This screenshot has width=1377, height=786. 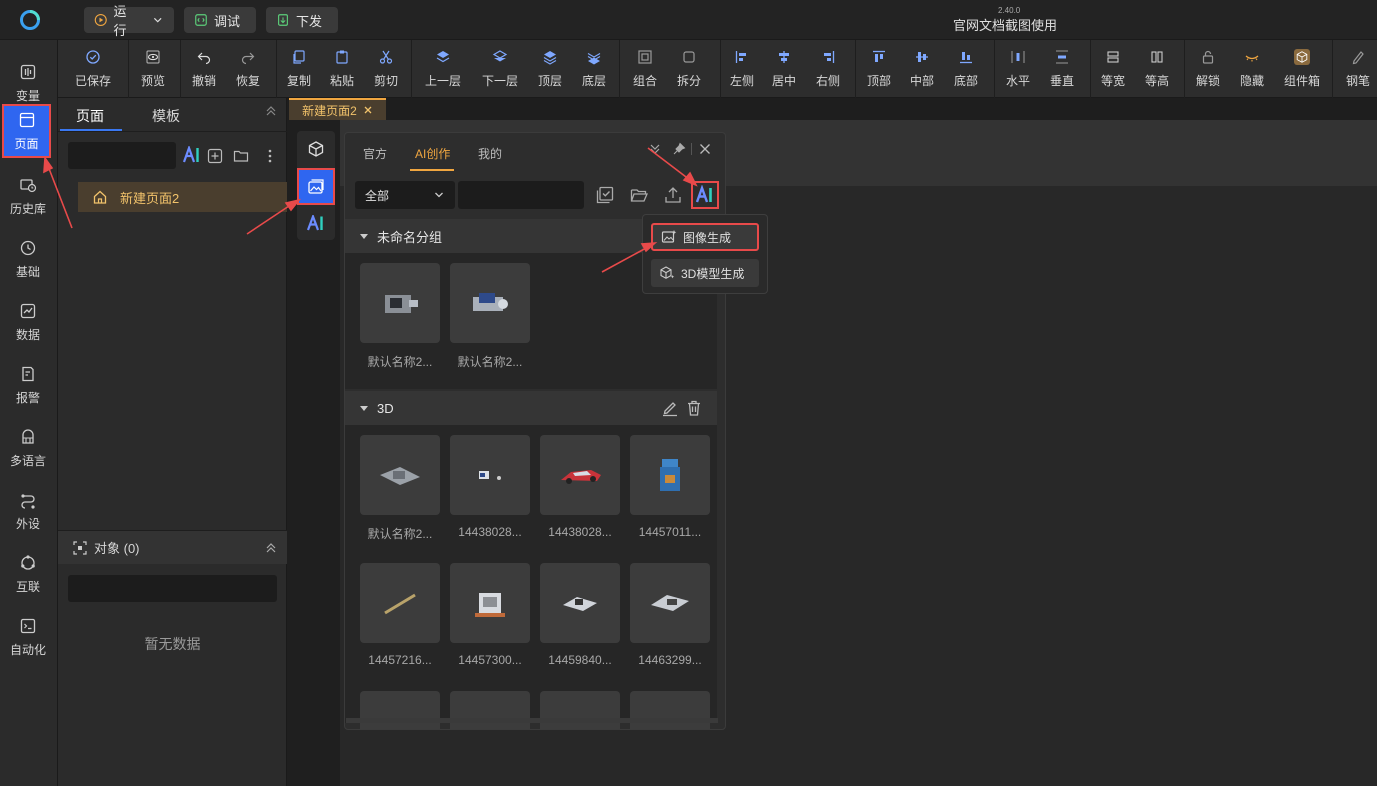 What do you see at coordinates (1062, 69) in the screenshot?
I see `distribute-vertical-button: 垂直` at bounding box center [1062, 69].